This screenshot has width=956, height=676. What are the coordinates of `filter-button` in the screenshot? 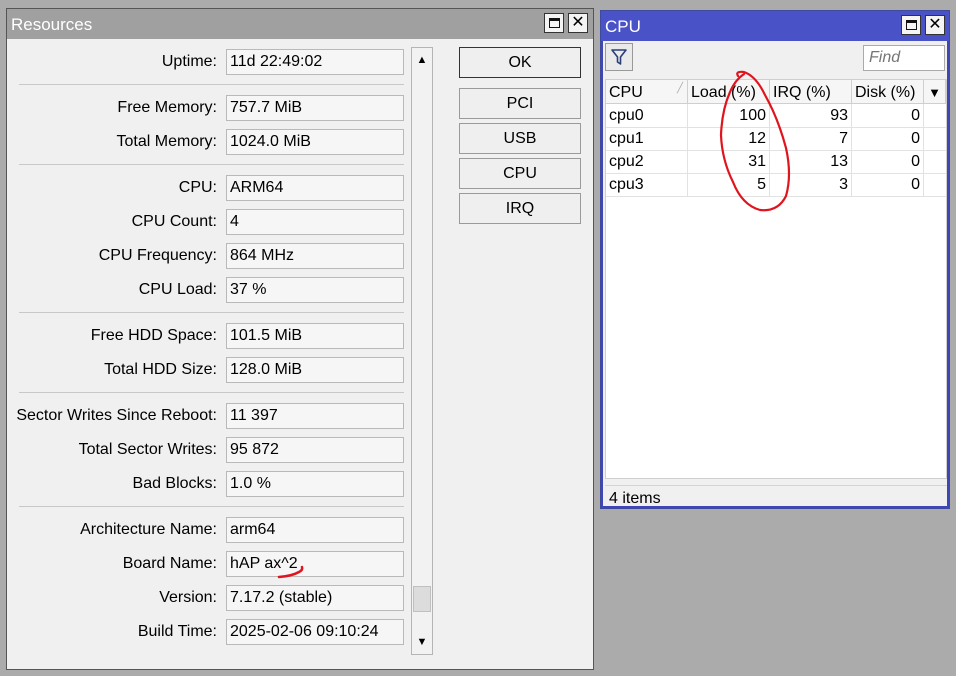 It's located at (619, 57).